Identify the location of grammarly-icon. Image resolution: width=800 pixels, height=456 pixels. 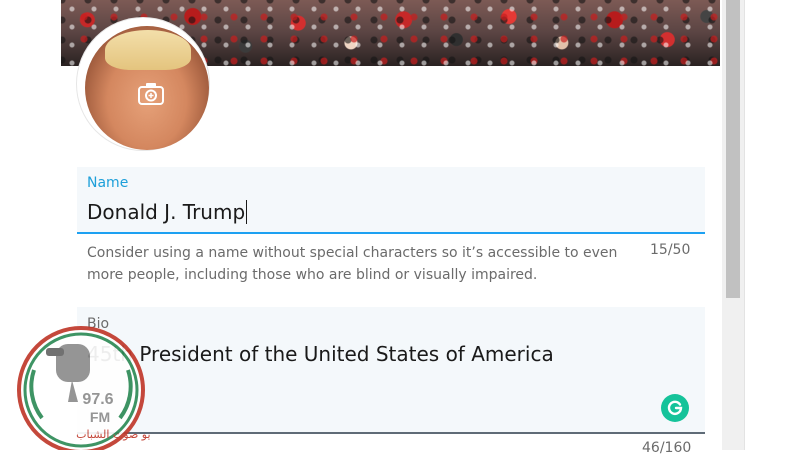
(675, 408).